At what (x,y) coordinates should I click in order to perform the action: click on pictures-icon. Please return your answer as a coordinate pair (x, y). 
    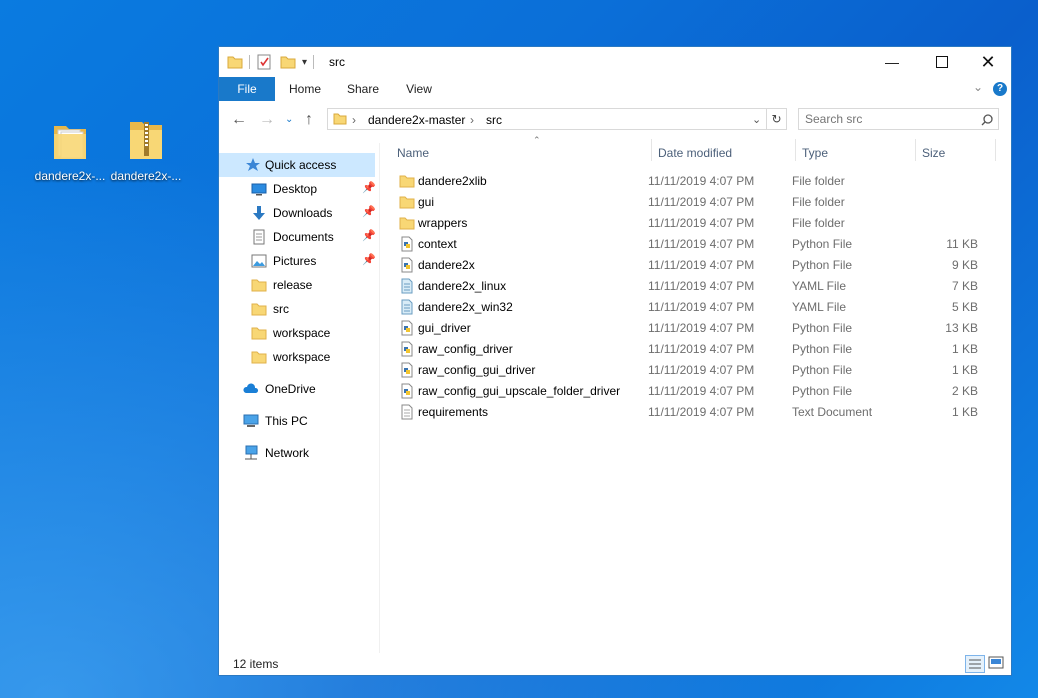
    Looking at the image, I should click on (259, 261).